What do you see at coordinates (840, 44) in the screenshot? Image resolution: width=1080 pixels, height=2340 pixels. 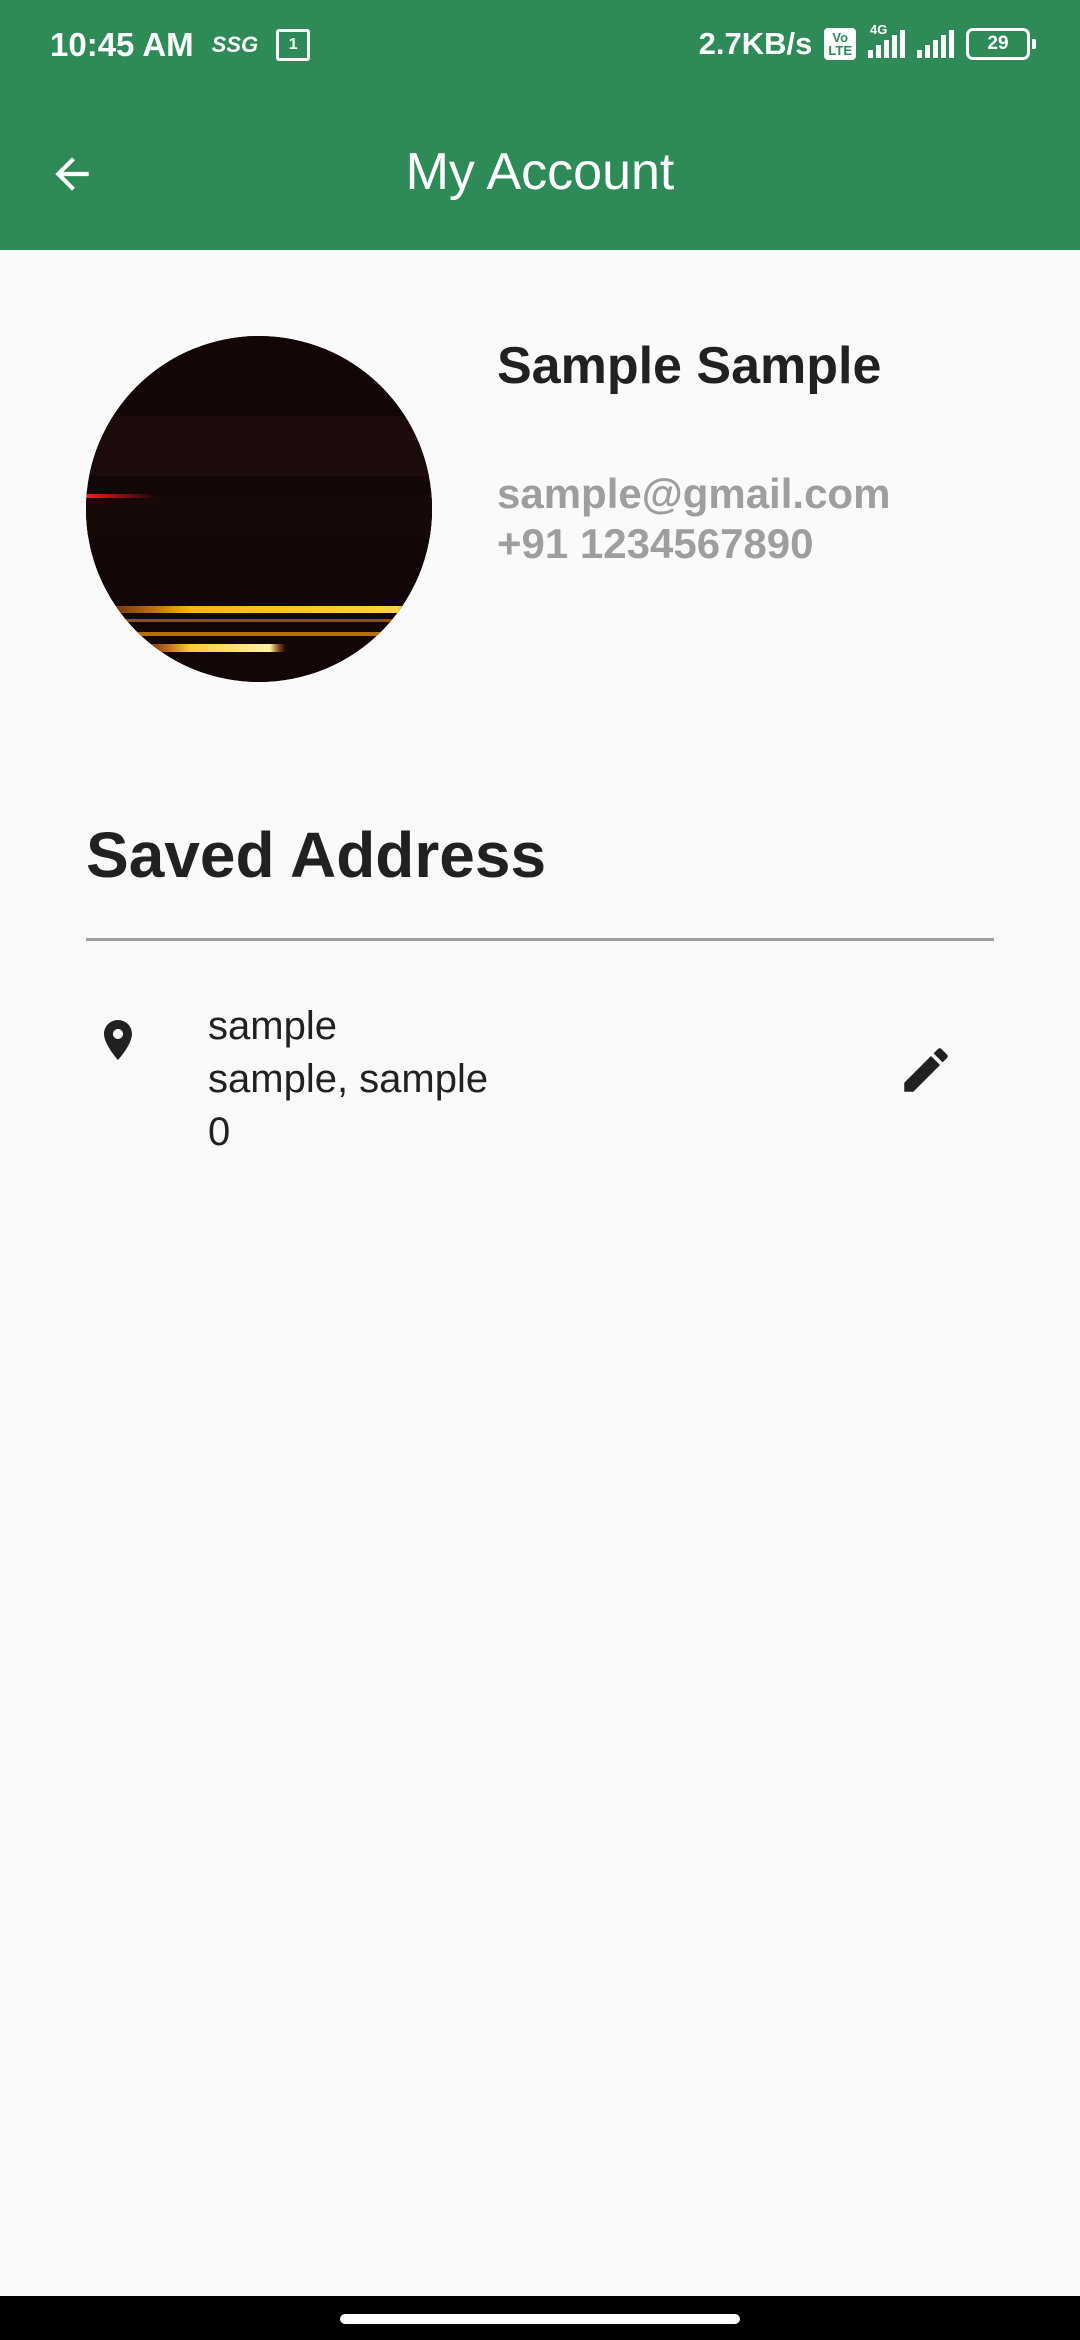 I see `volte-icon: Vo LTE` at bounding box center [840, 44].